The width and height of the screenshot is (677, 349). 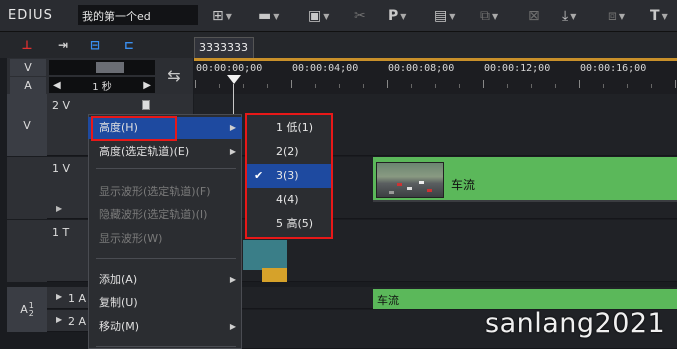 I want to click on snap-icon: ⊏, so click(x=129, y=45).